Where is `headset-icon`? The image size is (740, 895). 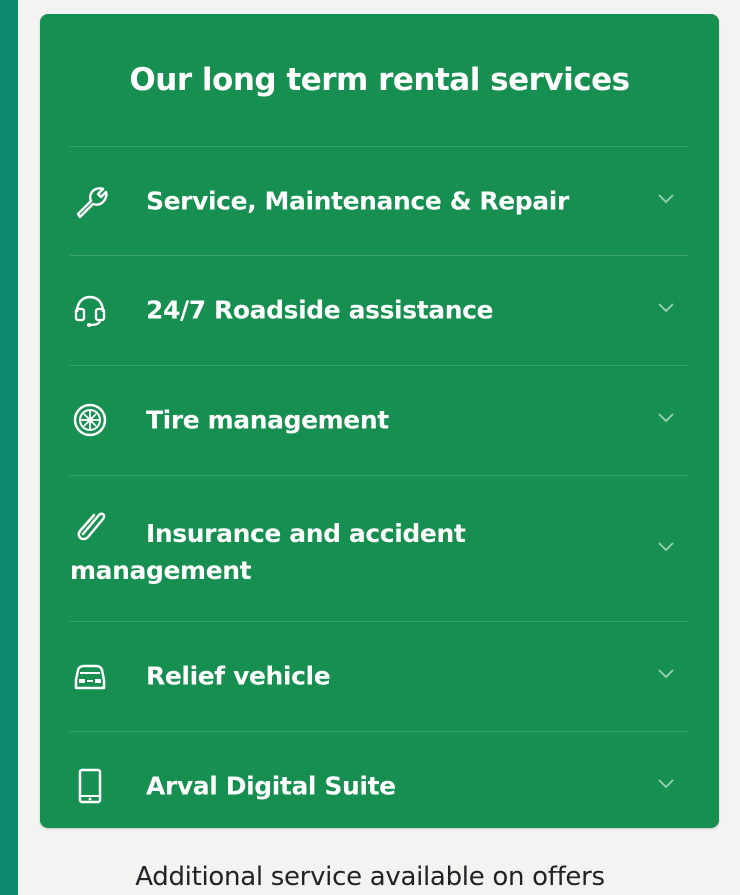
headset-icon is located at coordinates (90, 311).